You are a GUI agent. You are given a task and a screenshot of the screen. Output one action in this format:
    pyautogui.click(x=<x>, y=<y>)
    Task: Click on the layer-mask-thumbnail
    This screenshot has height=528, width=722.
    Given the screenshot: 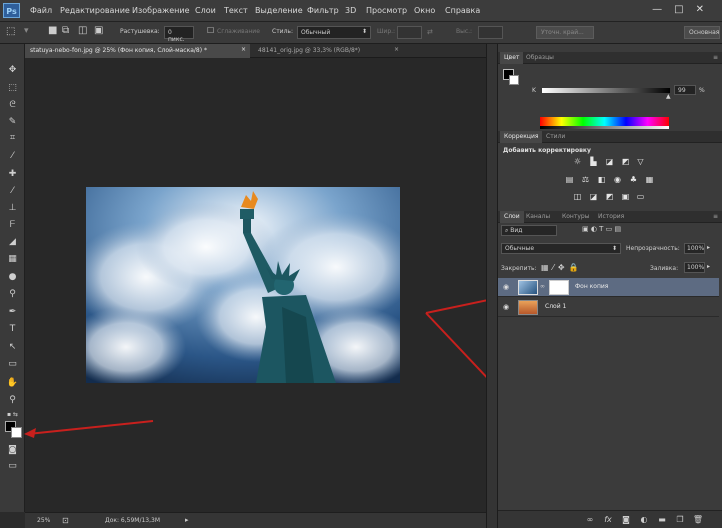 What is the action you would take?
    pyautogui.click(x=559, y=287)
    